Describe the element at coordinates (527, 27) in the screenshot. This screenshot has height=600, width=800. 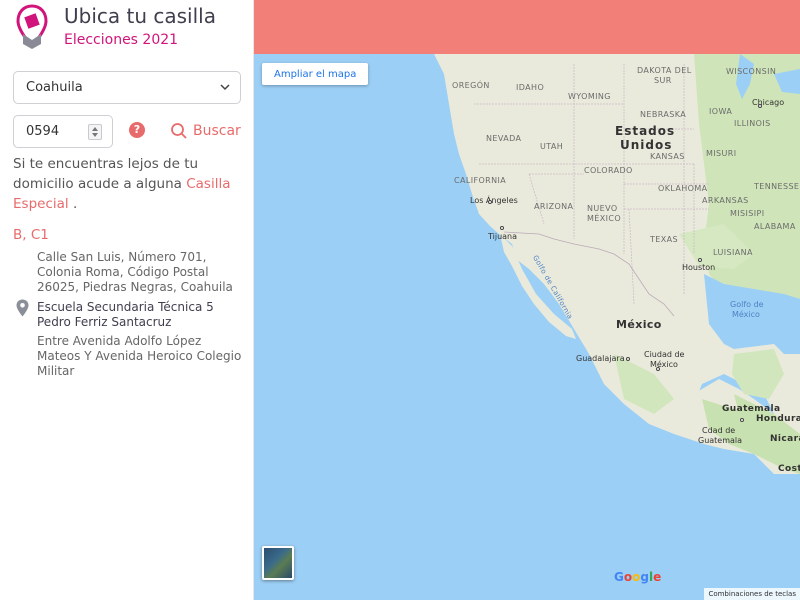
I see `map-header-bar` at that location.